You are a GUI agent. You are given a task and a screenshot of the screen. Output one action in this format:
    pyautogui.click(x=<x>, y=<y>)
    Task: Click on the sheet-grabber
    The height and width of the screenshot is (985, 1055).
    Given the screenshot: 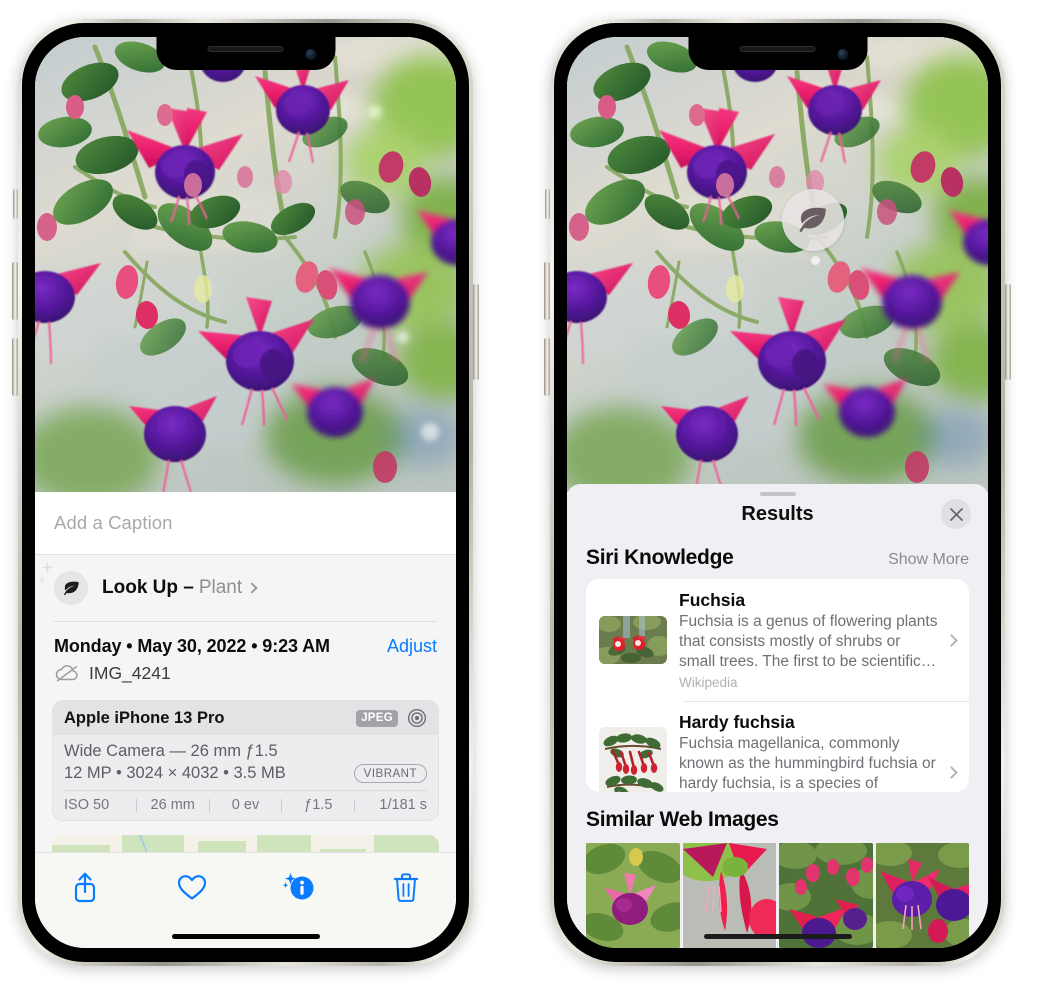 What is the action you would take?
    pyautogui.click(x=777, y=494)
    